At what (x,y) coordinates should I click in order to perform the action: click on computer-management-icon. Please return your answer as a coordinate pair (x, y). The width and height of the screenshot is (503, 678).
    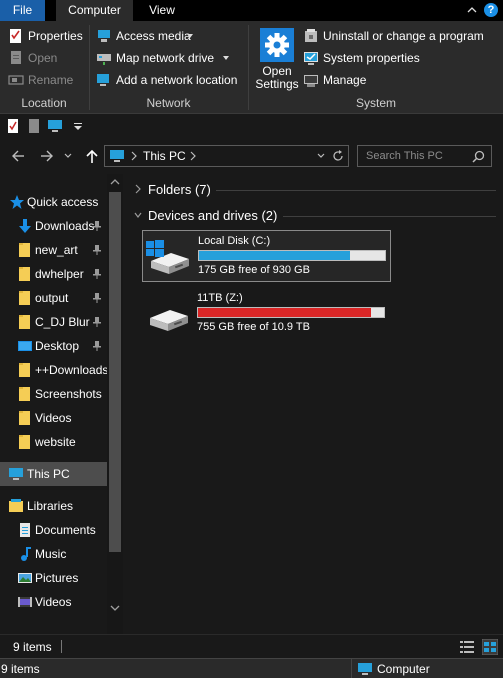
    Looking at the image, I should click on (311, 81).